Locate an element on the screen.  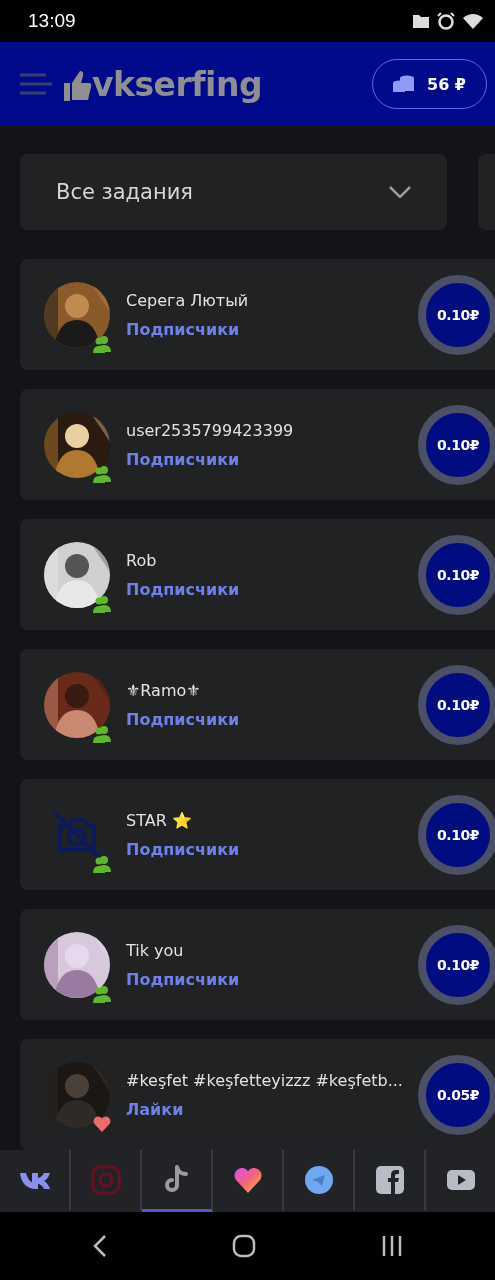
heart-icon is located at coordinates (247, 1179).